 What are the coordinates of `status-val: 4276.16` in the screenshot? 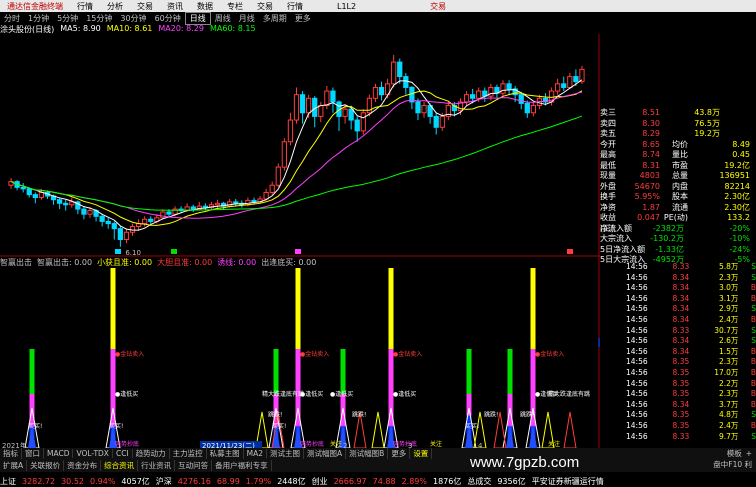 It's located at (194, 481).